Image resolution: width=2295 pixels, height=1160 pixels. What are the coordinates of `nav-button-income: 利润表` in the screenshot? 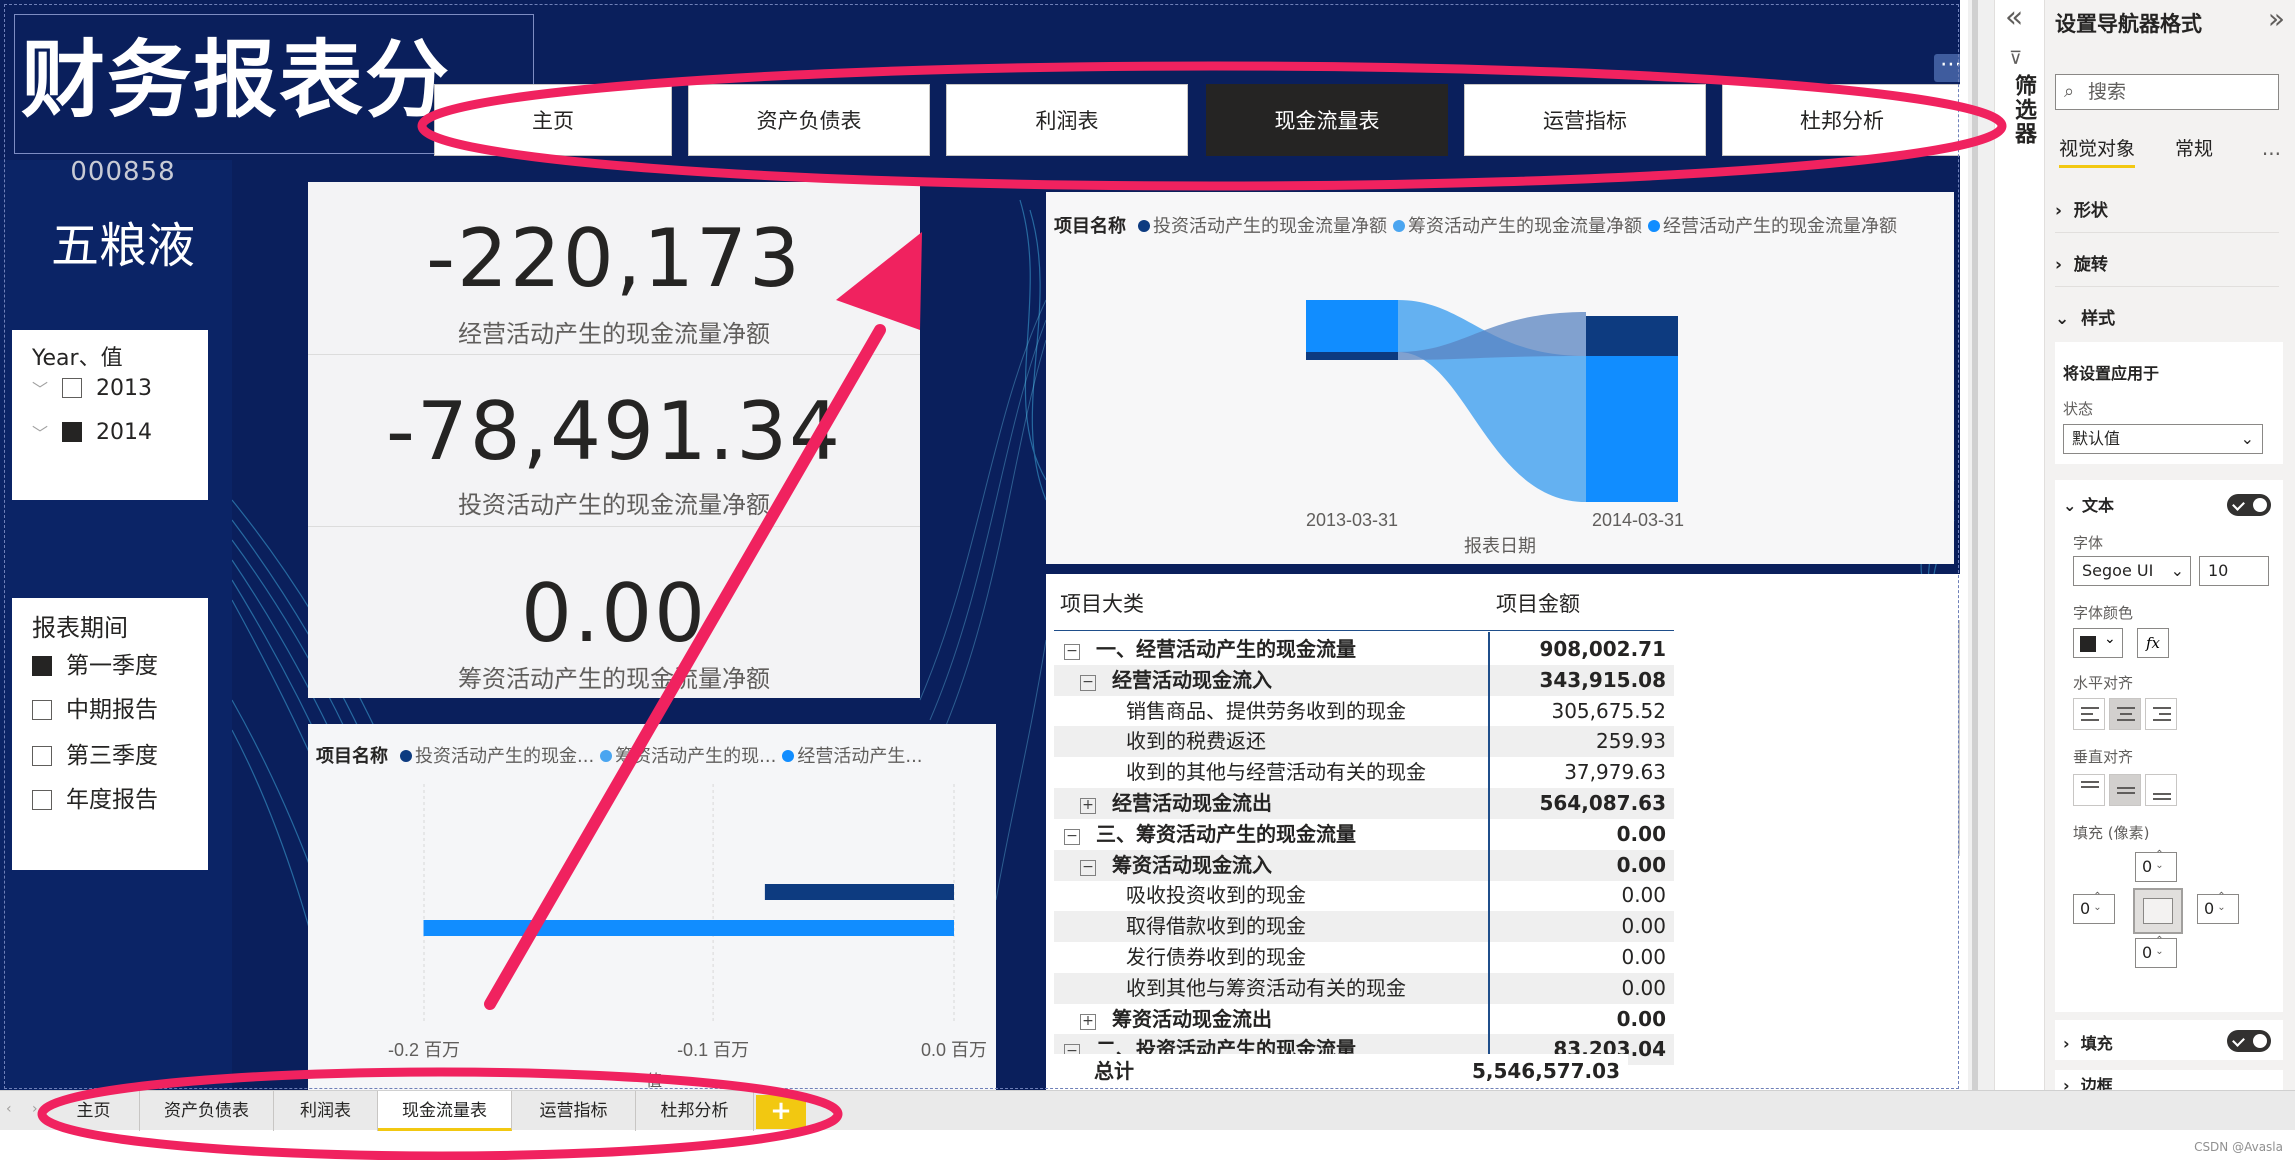 It's located at (1067, 120).